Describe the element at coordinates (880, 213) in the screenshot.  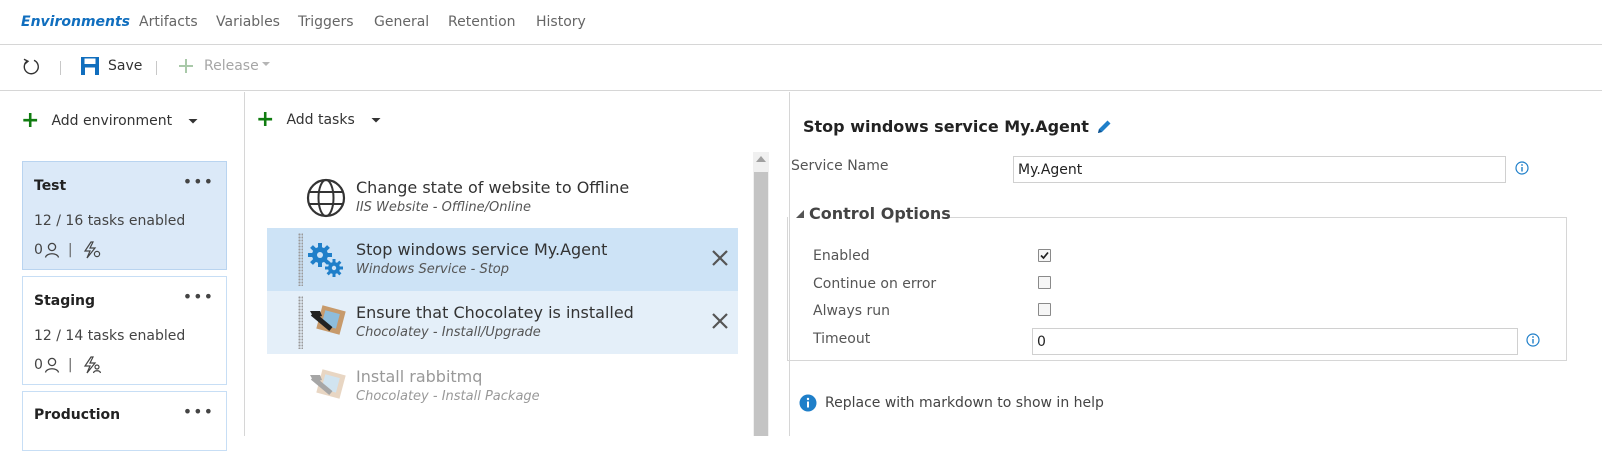
I see `control-options-label: Control Options` at that location.